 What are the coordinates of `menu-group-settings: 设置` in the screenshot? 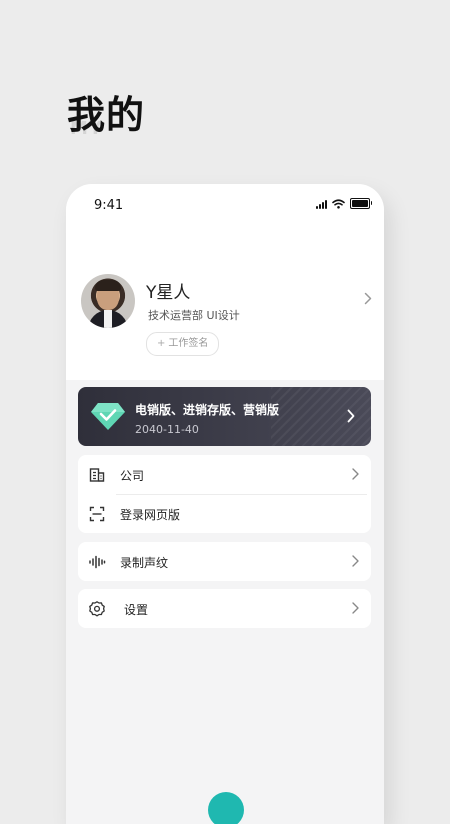 It's located at (224, 608).